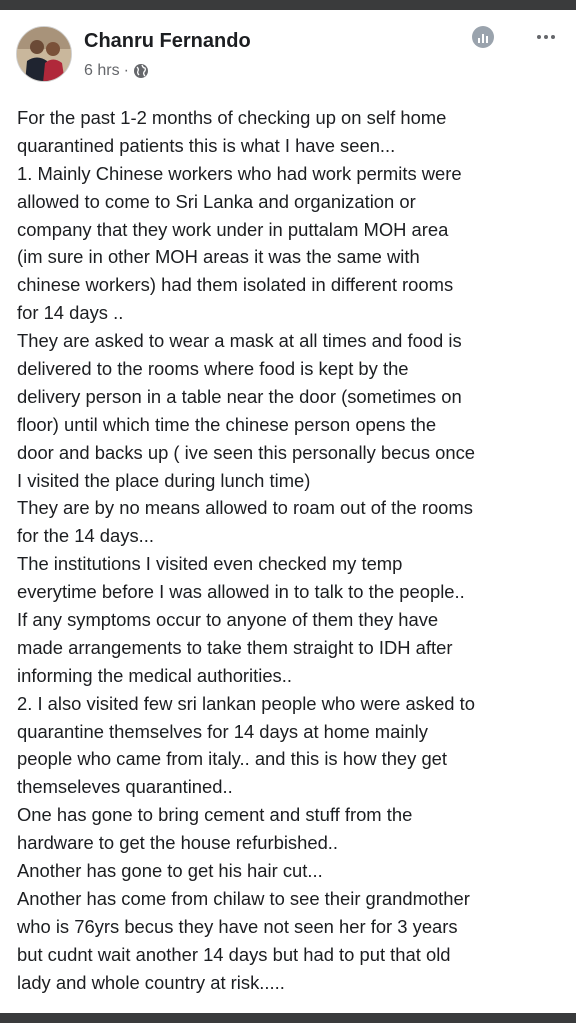  I want to click on globe-icon, so click(141, 71).